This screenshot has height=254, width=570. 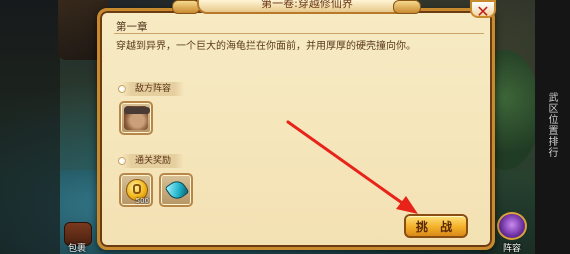 What do you see at coordinates (407, 205) in the screenshot?
I see `arrow-head` at bounding box center [407, 205].